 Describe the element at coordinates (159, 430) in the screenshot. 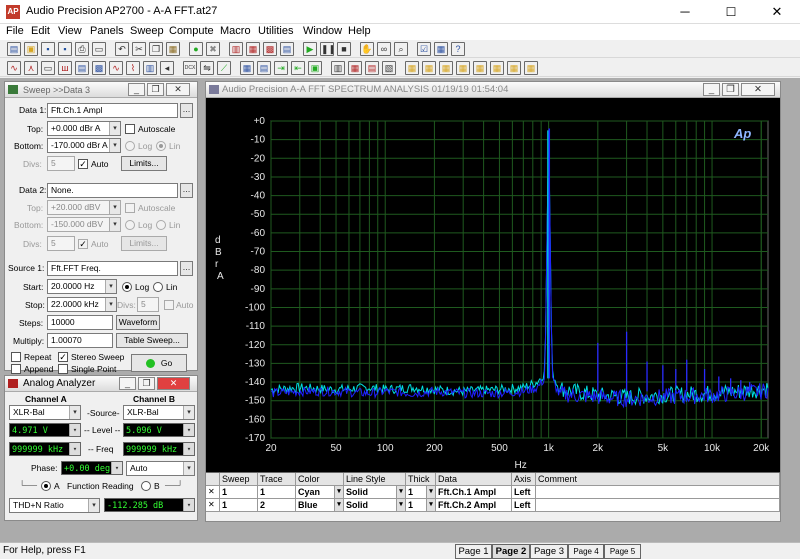

I see `level-b-readout: 5.096 V ▾` at that location.